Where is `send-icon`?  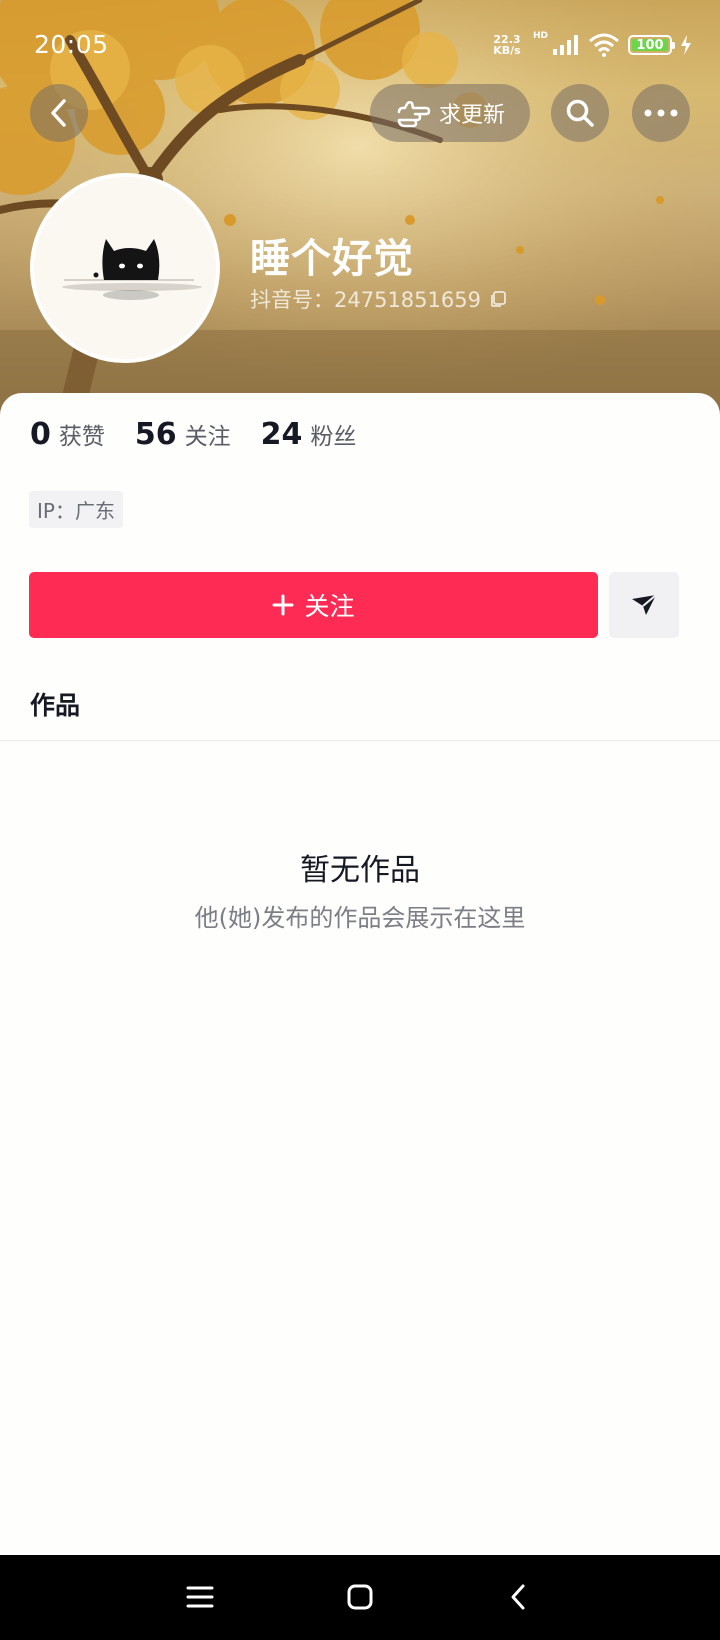
send-icon is located at coordinates (644, 604).